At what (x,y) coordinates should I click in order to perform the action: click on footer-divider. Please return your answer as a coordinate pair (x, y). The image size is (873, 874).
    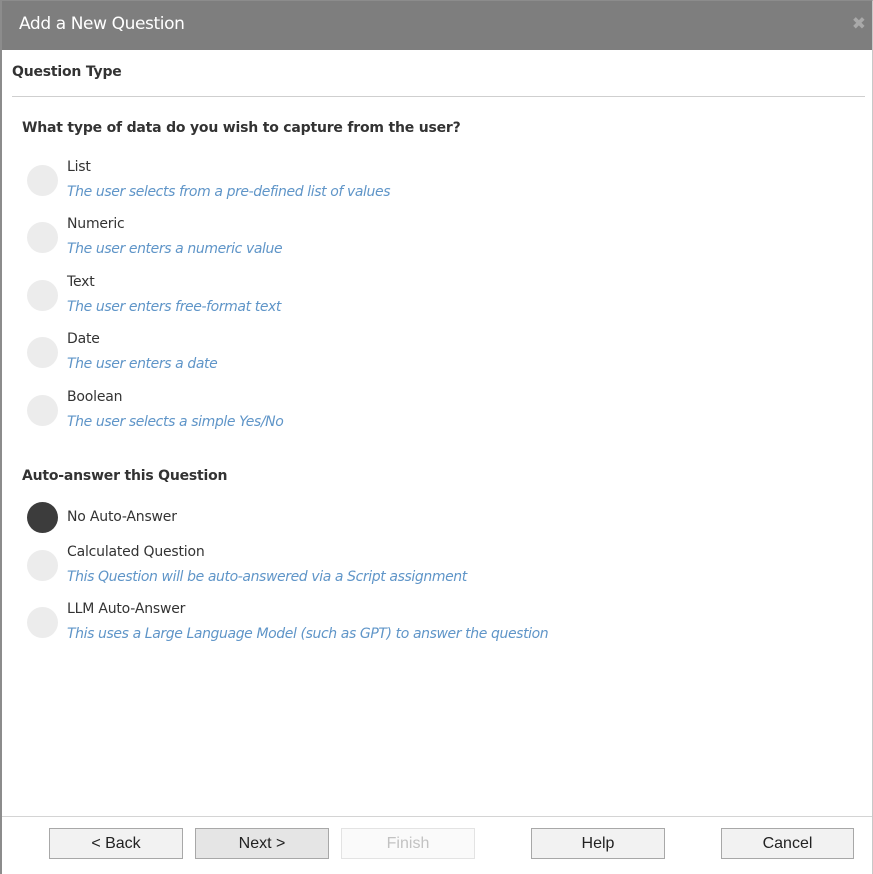
    Looking at the image, I should click on (437, 816).